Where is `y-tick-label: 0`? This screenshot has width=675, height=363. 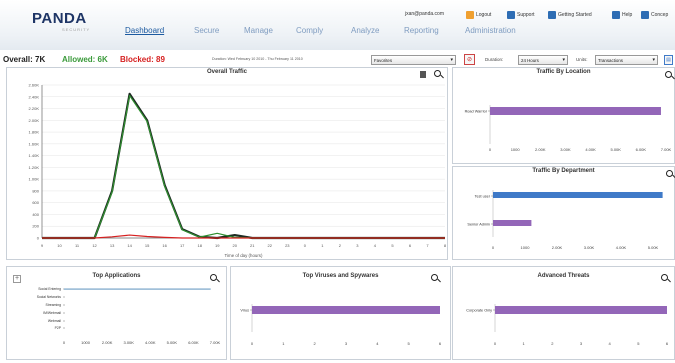
y-tick-label: 0 is located at coordinates (38, 238).